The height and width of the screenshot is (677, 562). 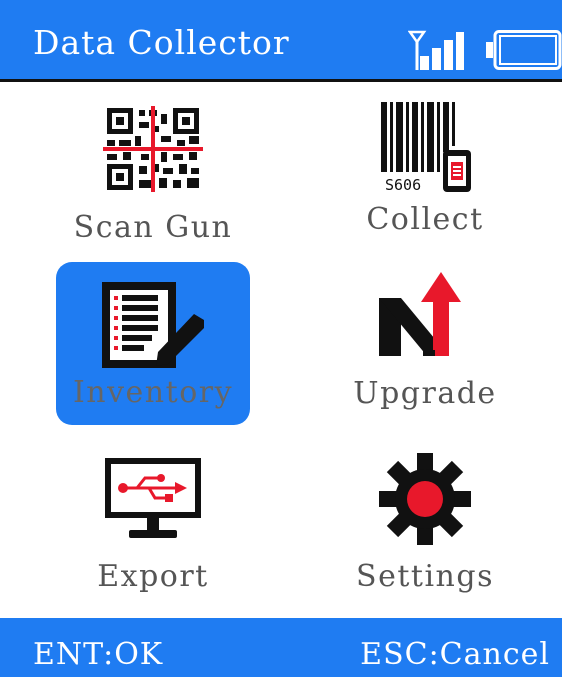 I want to click on battery-icon, so click(x=524, y=50).